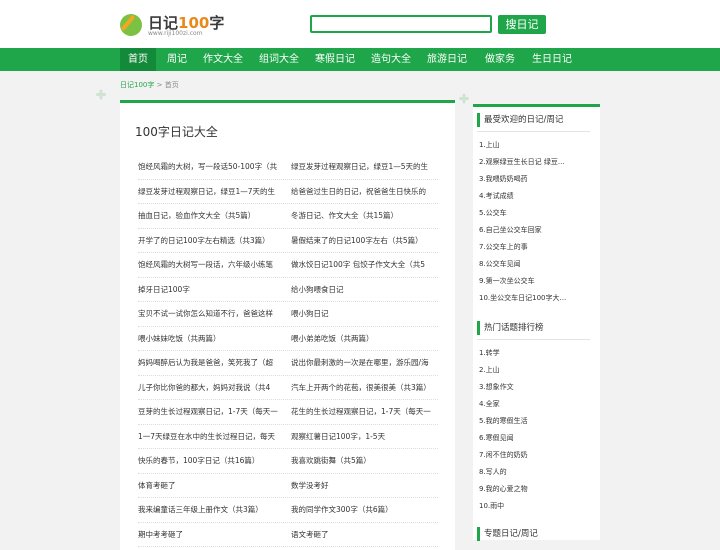  I want to click on list-item: 4.全家, so click(535, 404).